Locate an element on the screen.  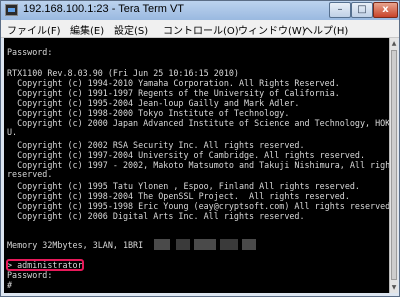
menu-file: ファイル(F) is located at coordinates (34, 29).